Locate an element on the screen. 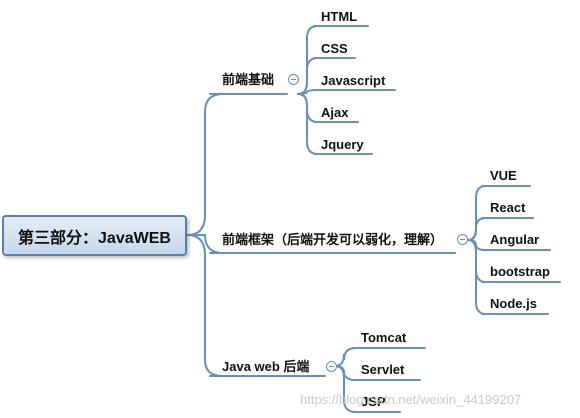 Image resolution: width=580 pixels, height=418 pixels. subtopic-javascript: Javascript is located at coordinates (353, 81).